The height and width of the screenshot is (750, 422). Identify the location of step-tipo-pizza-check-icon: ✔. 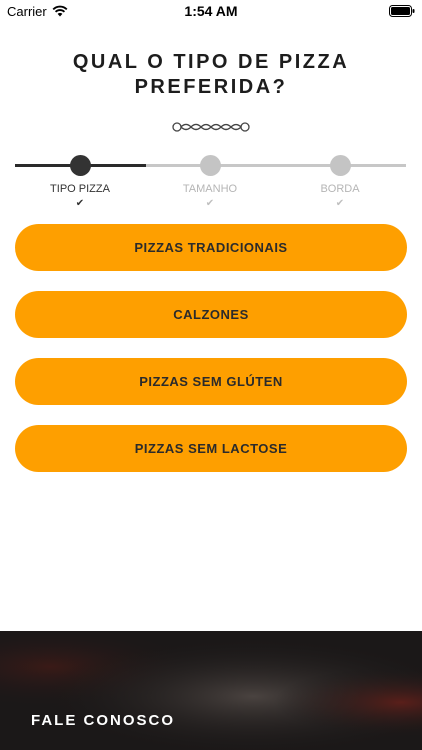
(80, 203).